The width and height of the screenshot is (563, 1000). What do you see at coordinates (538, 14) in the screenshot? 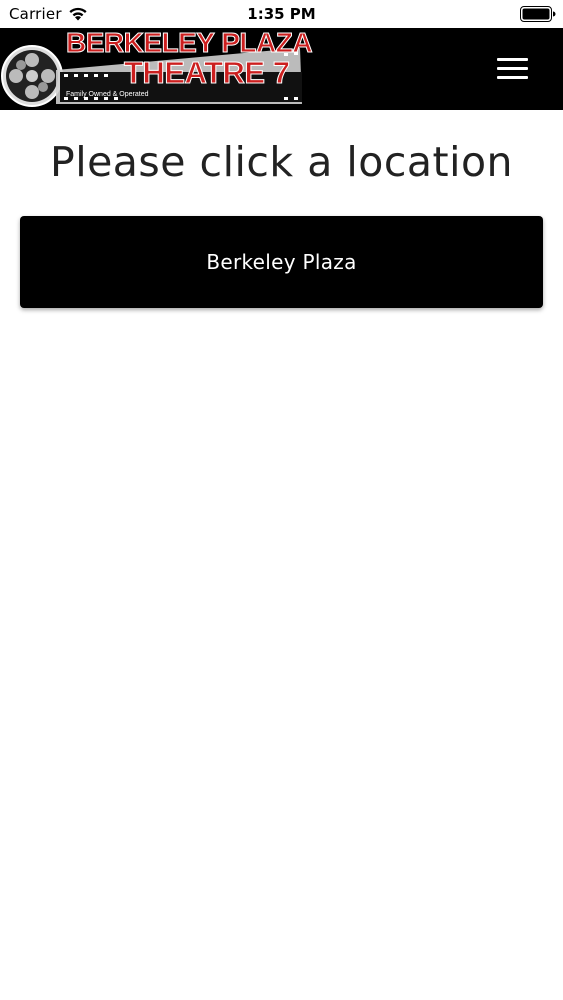
I see `battery-full-icon` at bounding box center [538, 14].